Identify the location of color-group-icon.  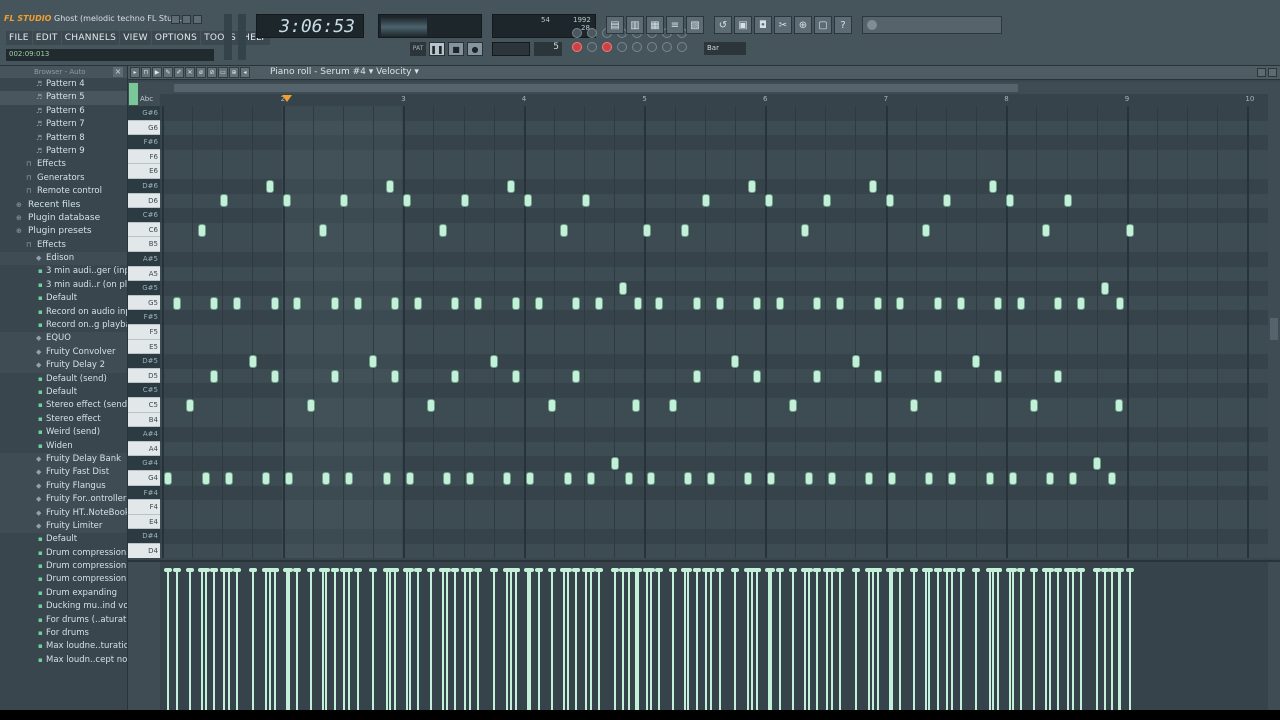
(133, 94).